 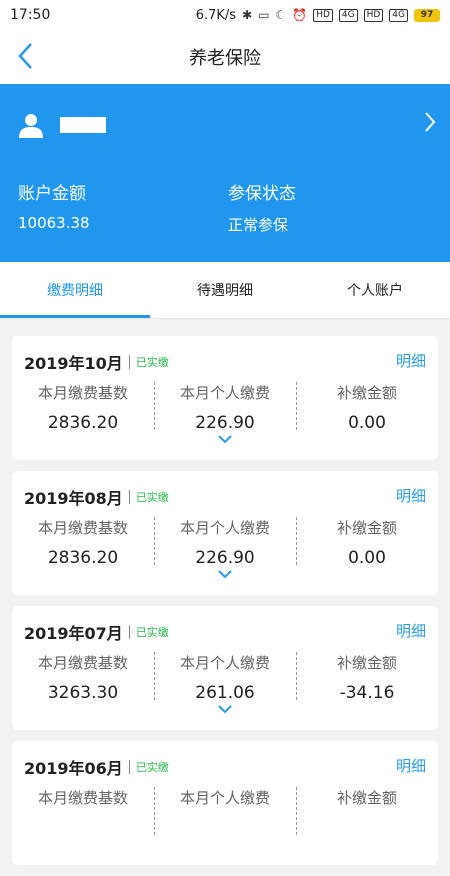 I want to click on hd-badge: HD, so click(x=323, y=15).